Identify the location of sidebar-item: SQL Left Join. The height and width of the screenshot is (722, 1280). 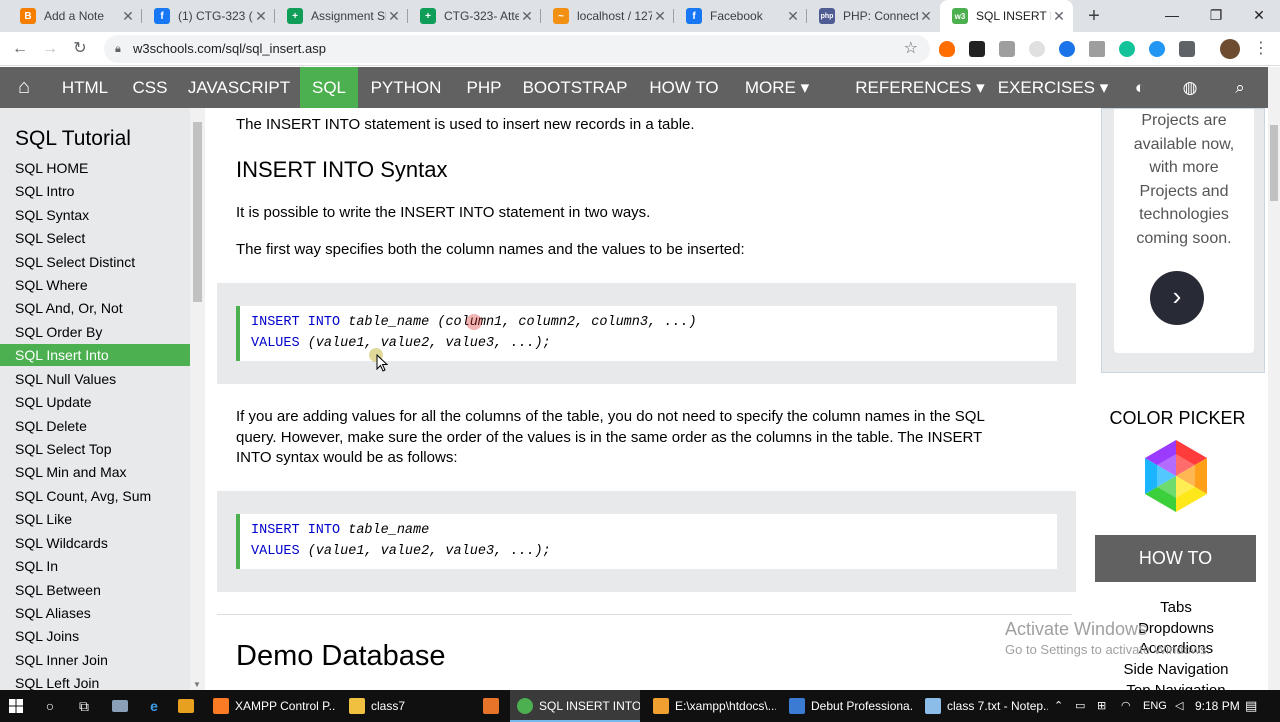
(95, 681).